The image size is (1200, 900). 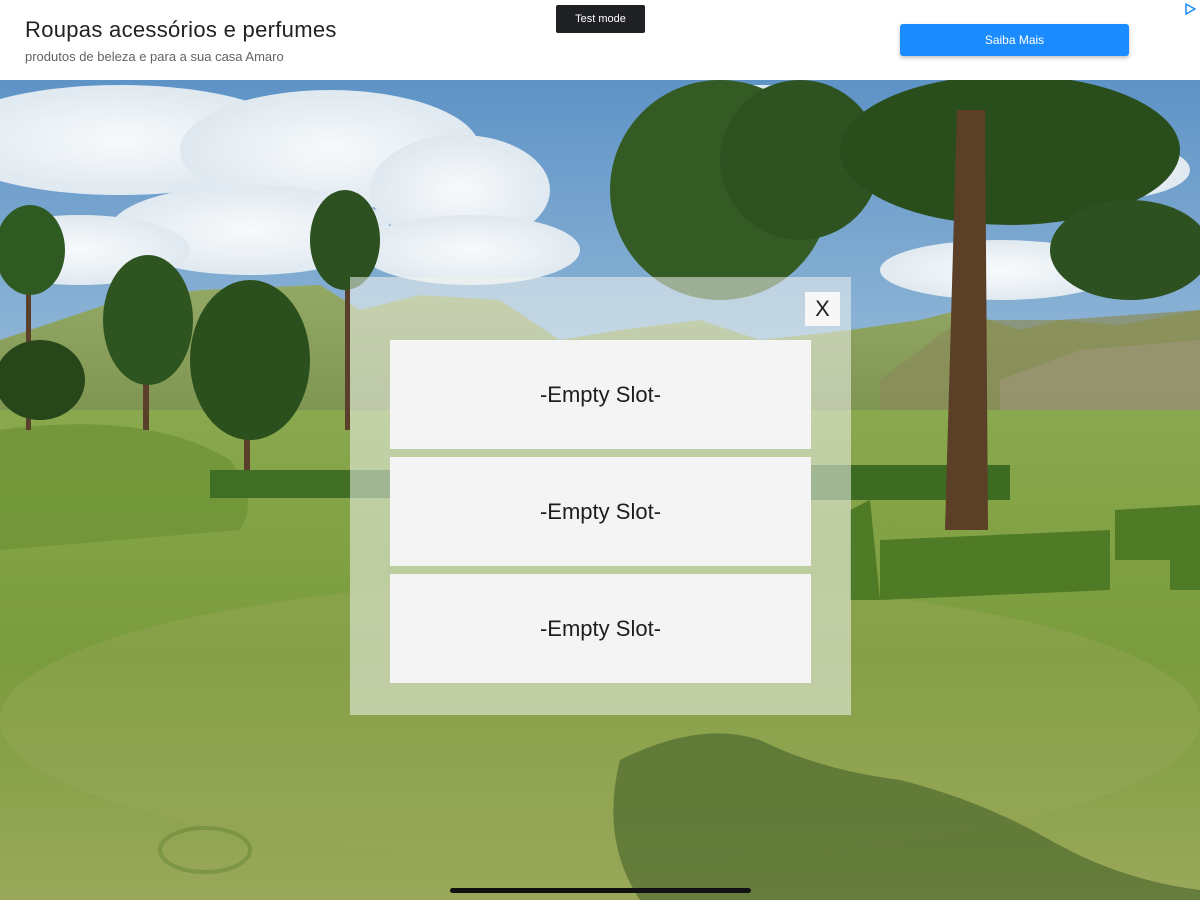 What do you see at coordinates (600, 890) in the screenshot?
I see `home-indicator` at bounding box center [600, 890].